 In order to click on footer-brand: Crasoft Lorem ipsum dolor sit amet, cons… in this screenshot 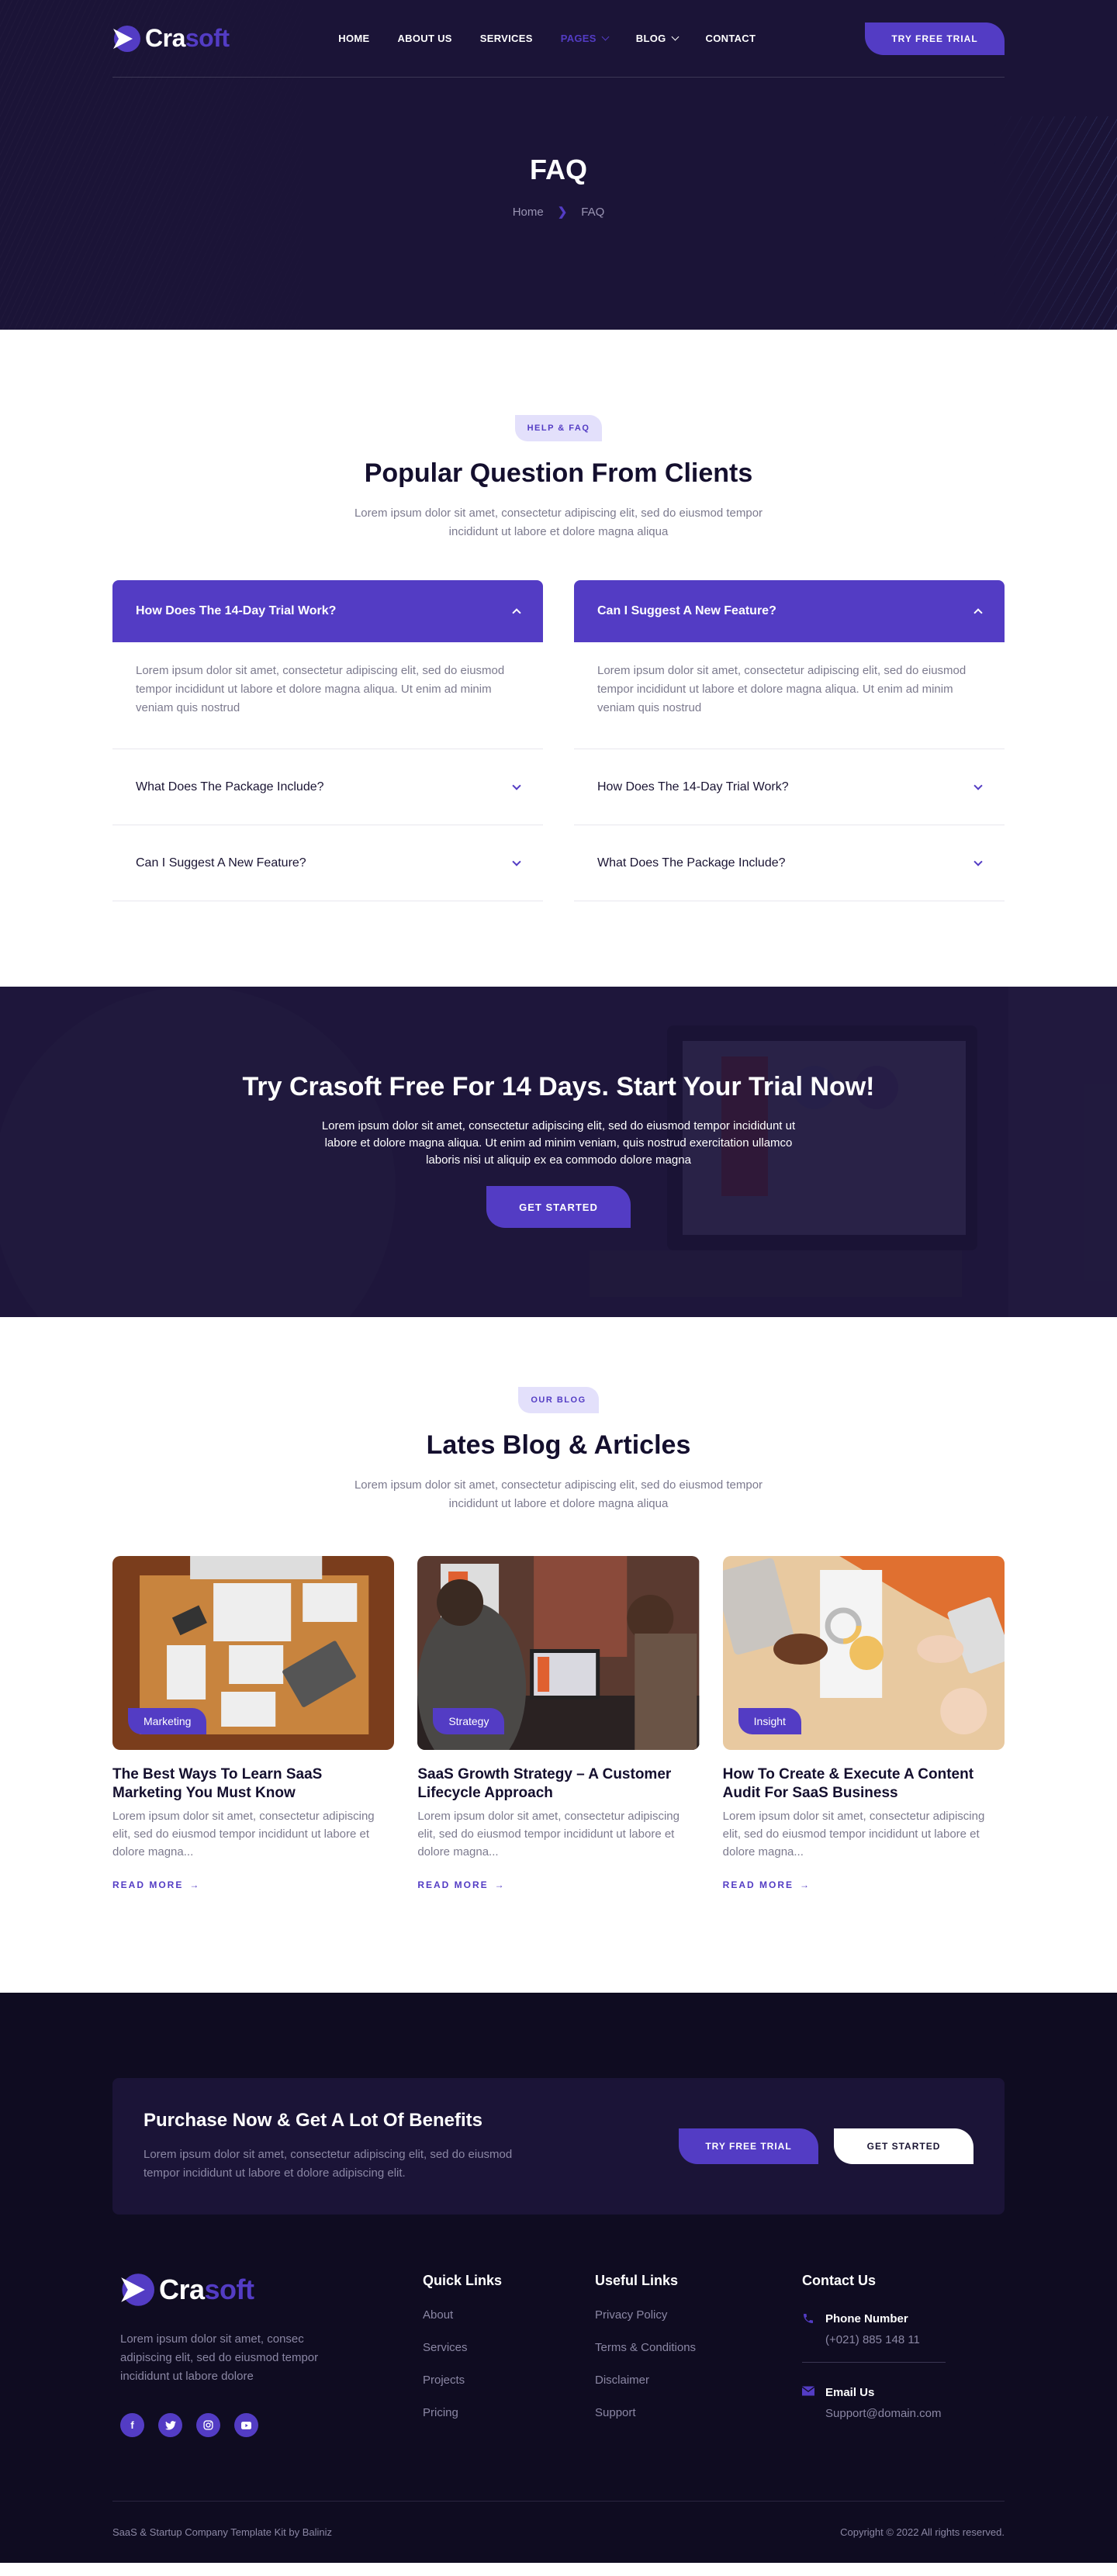, I will do `click(267, 2356)`.